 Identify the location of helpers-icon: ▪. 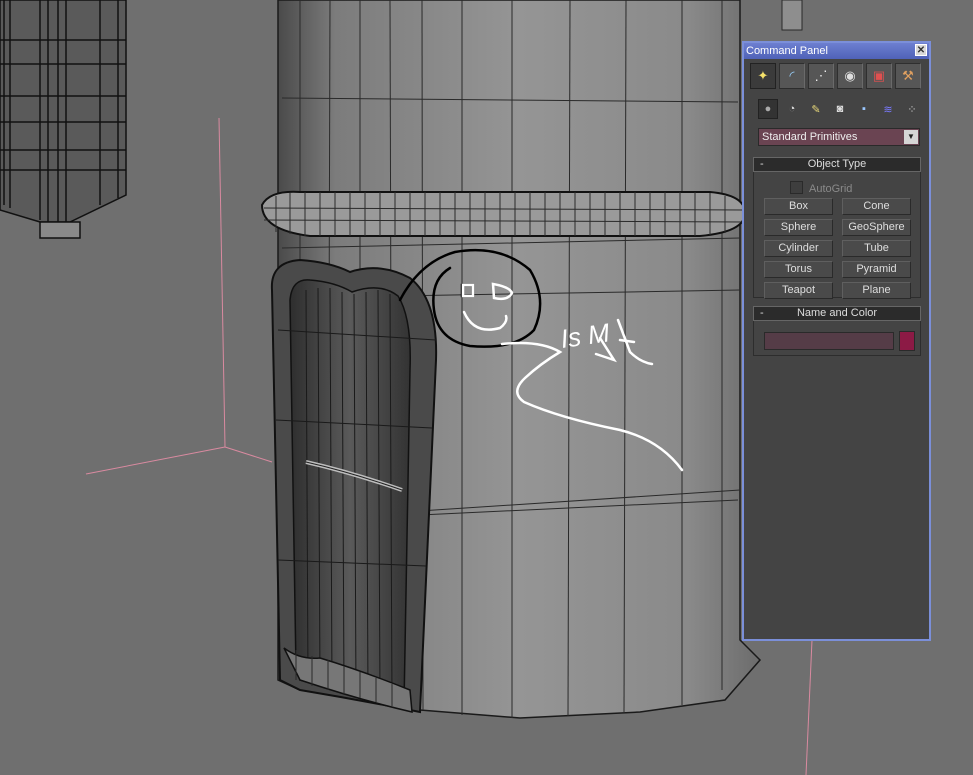
(864, 109).